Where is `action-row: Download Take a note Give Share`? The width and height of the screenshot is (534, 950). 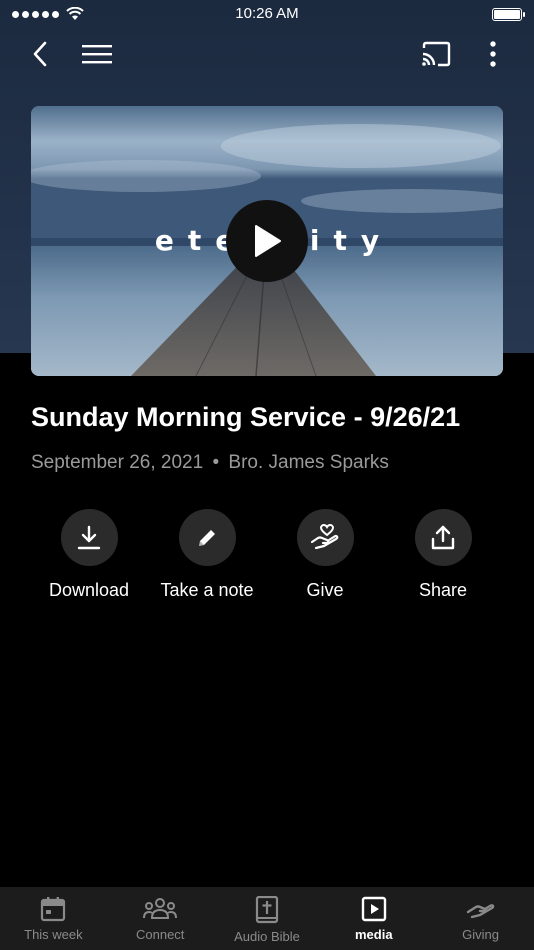 action-row: Download Take a note Give Share is located at coordinates (267, 559).